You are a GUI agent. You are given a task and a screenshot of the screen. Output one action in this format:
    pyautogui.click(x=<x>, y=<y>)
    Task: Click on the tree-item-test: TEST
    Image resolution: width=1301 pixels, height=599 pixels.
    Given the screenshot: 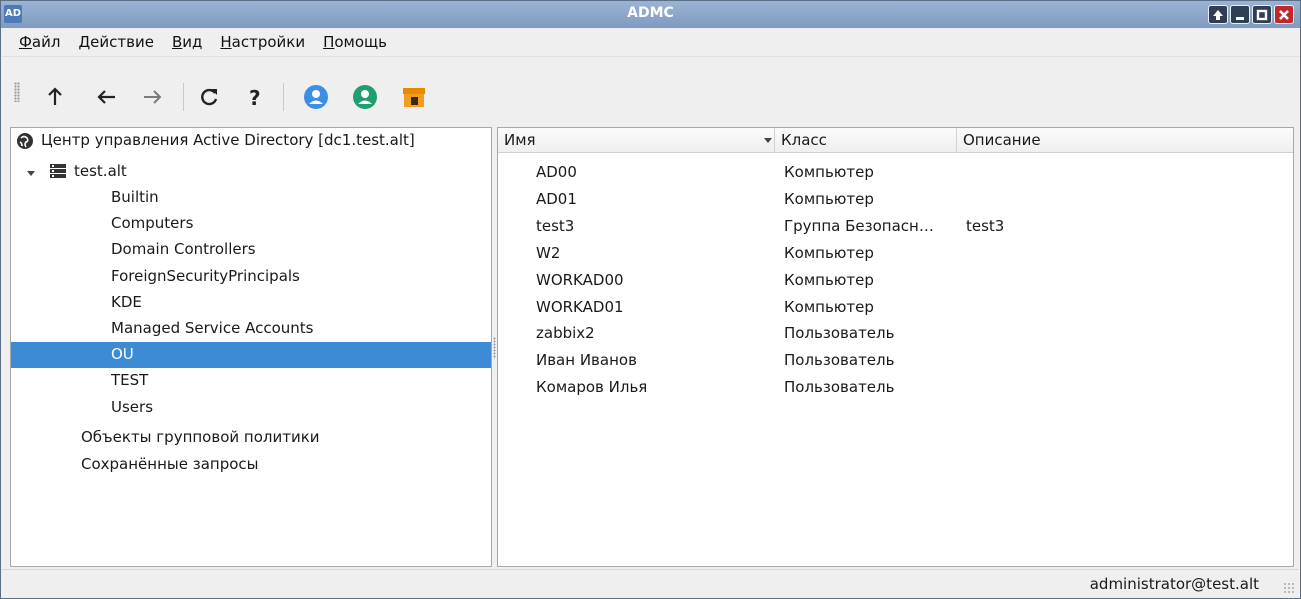 What is the action you would take?
    pyautogui.click(x=251, y=381)
    